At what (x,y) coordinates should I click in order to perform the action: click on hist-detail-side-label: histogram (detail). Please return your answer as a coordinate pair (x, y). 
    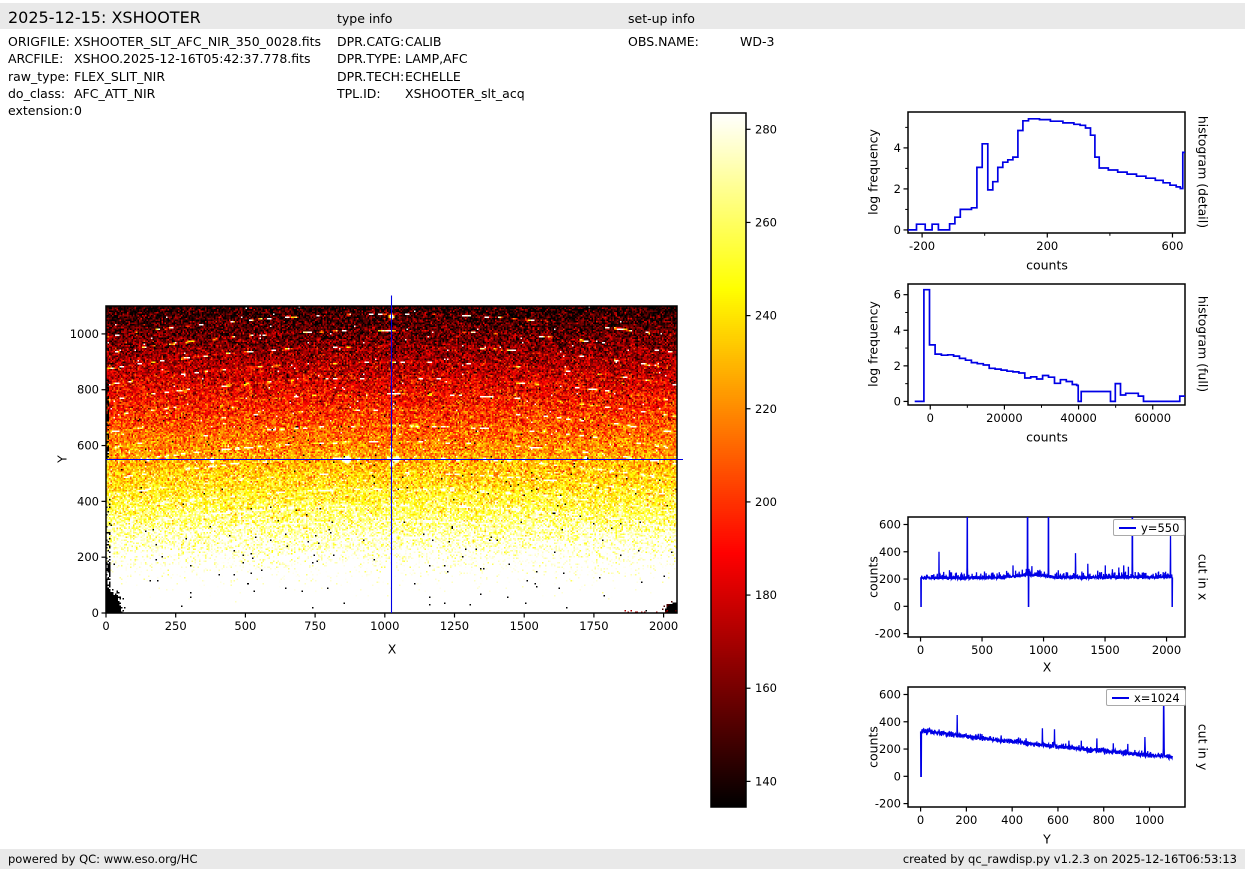
    Looking at the image, I should click on (1203, 172).